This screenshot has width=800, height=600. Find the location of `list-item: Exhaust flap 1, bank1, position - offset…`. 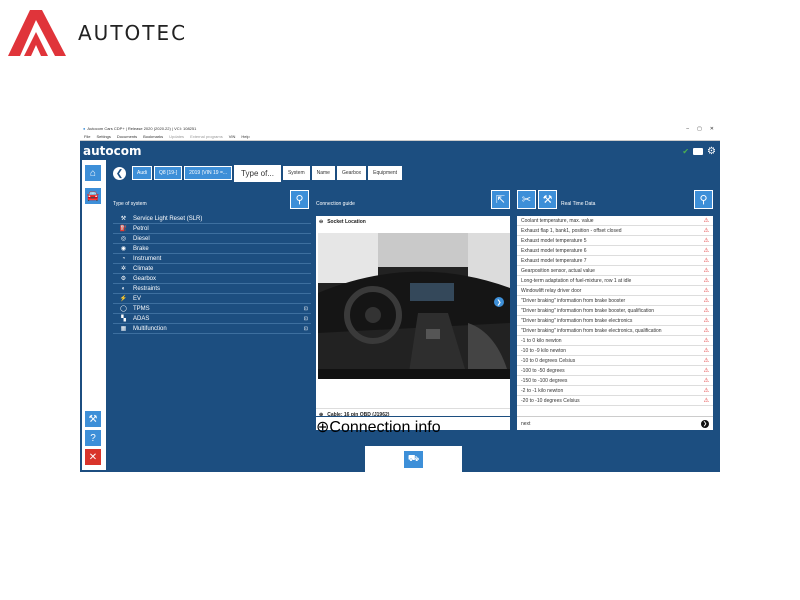

list-item: Exhaust flap 1, bank1, position - offset… is located at coordinates (615, 231).